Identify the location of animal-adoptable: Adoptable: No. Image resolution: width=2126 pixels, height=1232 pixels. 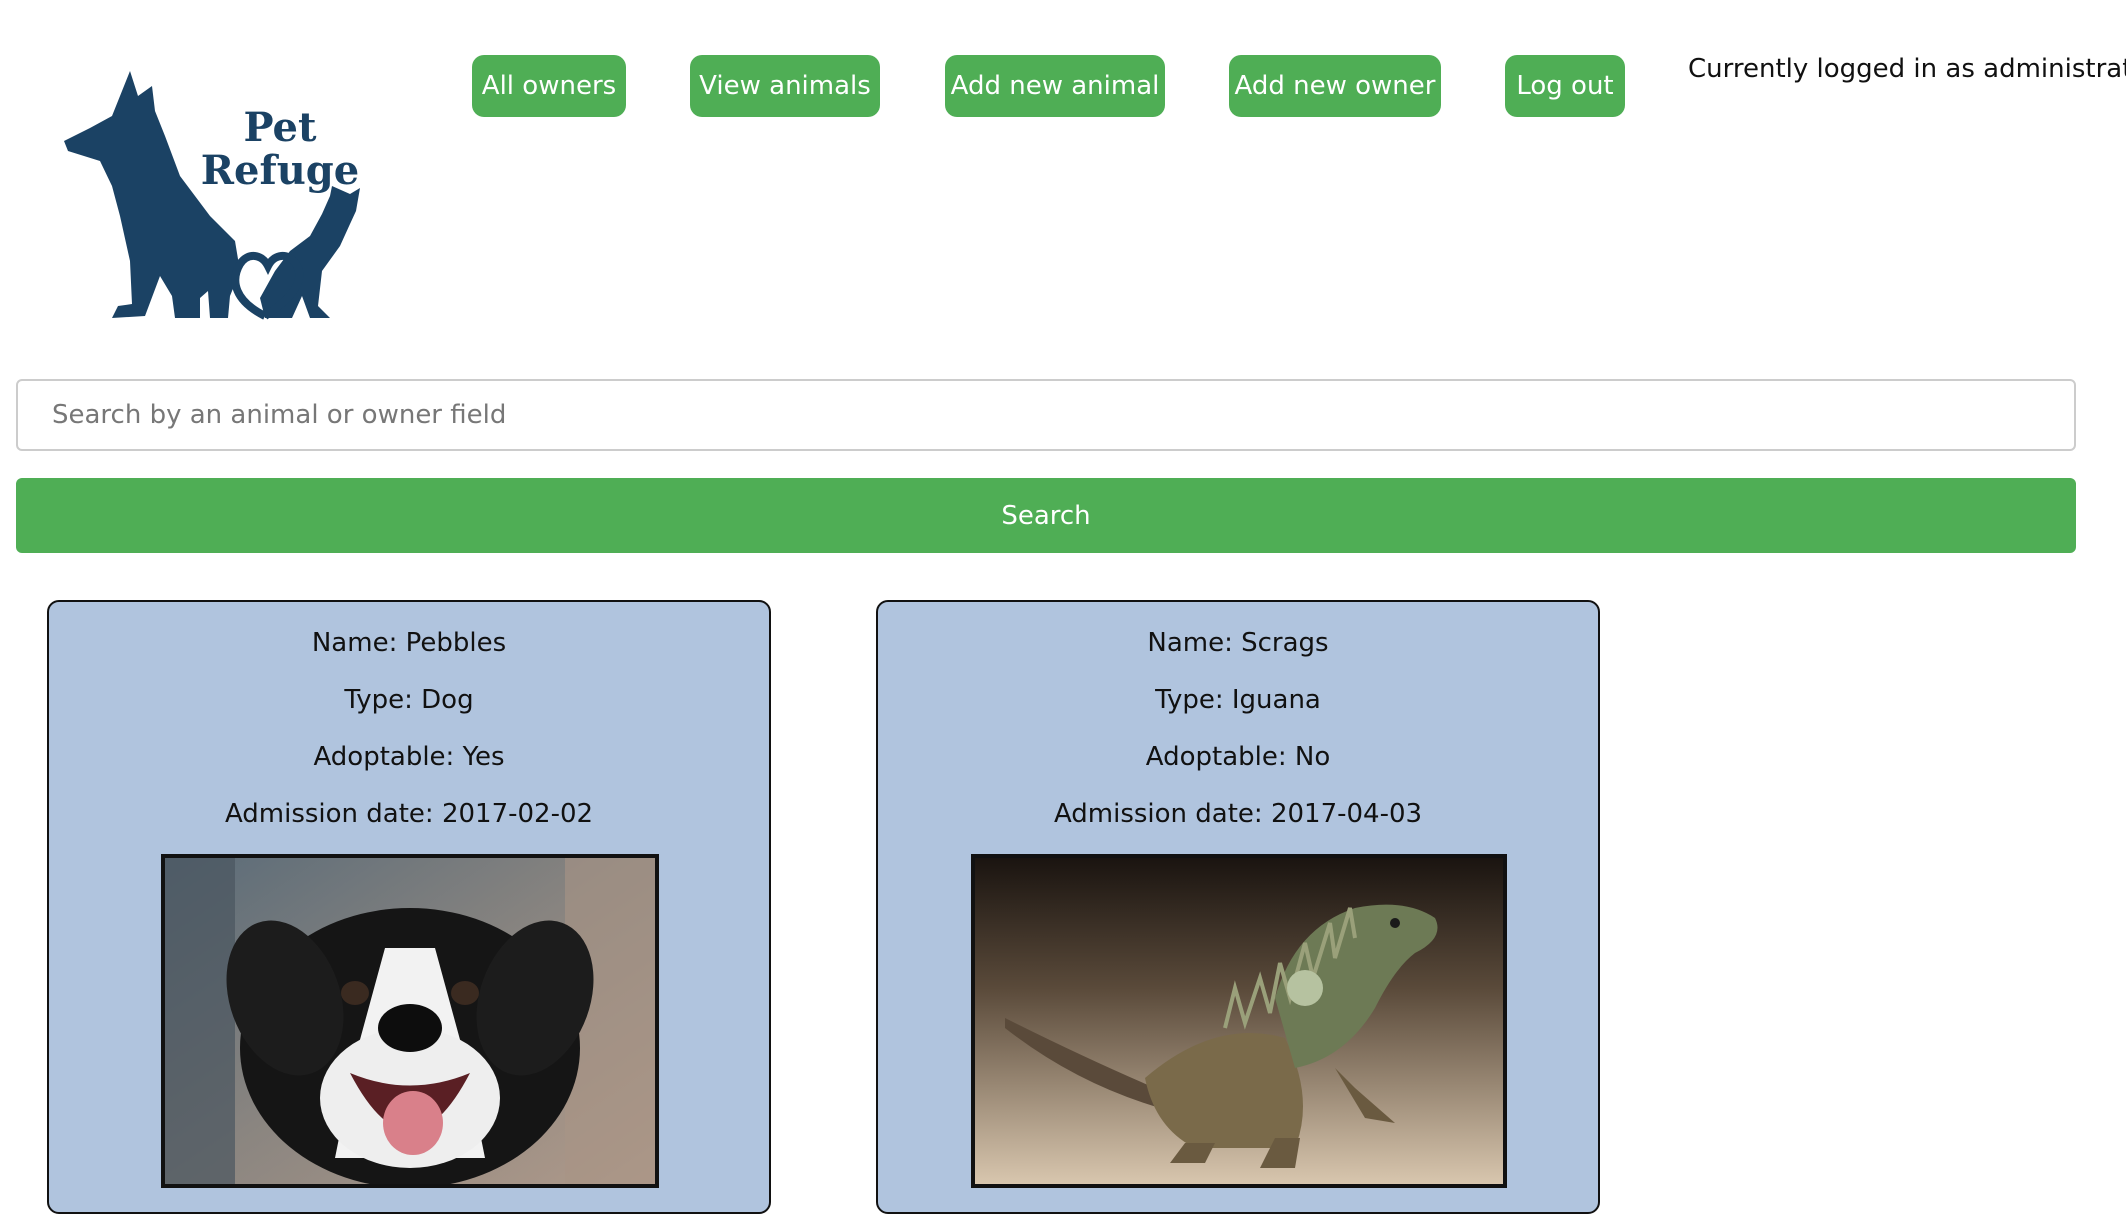
(1238, 757).